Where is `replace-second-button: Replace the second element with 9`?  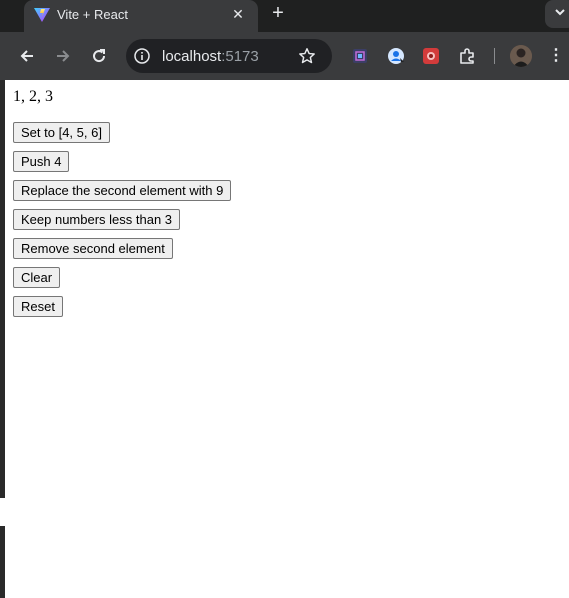 replace-second-button: Replace the second element with 9 is located at coordinates (122, 190).